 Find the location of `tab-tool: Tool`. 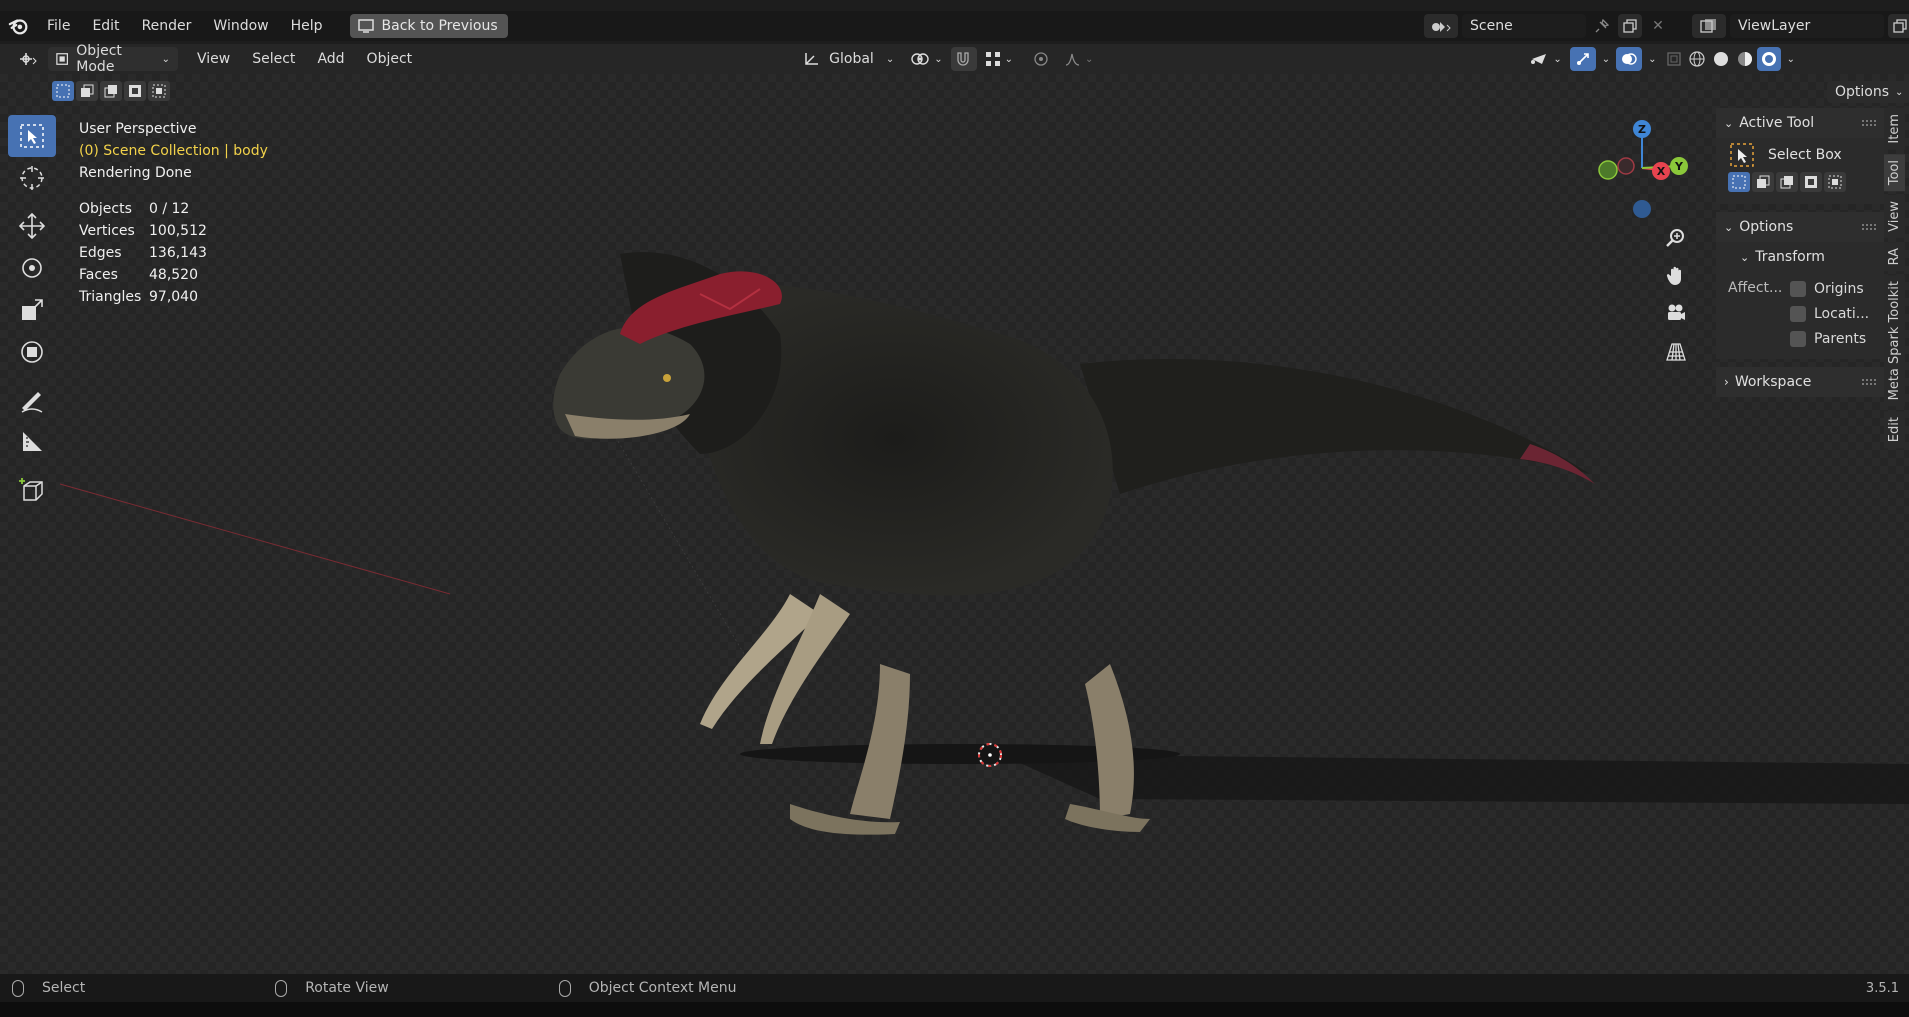

tab-tool: Tool is located at coordinates (1894, 172).